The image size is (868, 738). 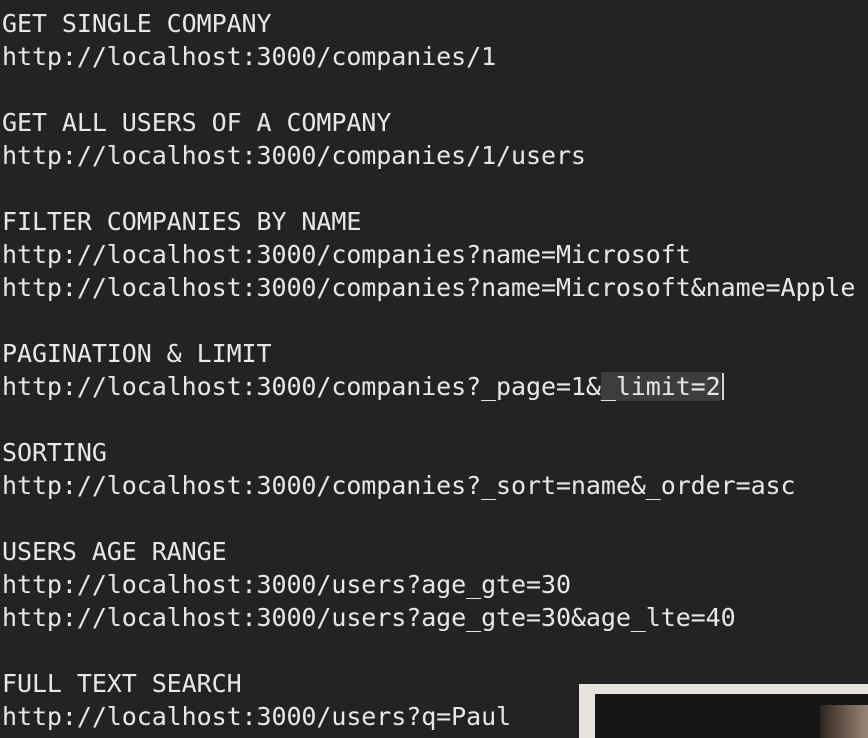 What do you see at coordinates (249, 56) in the screenshot?
I see `url-line: http://localhost:3000/companies/1` at bounding box center [249, 56].